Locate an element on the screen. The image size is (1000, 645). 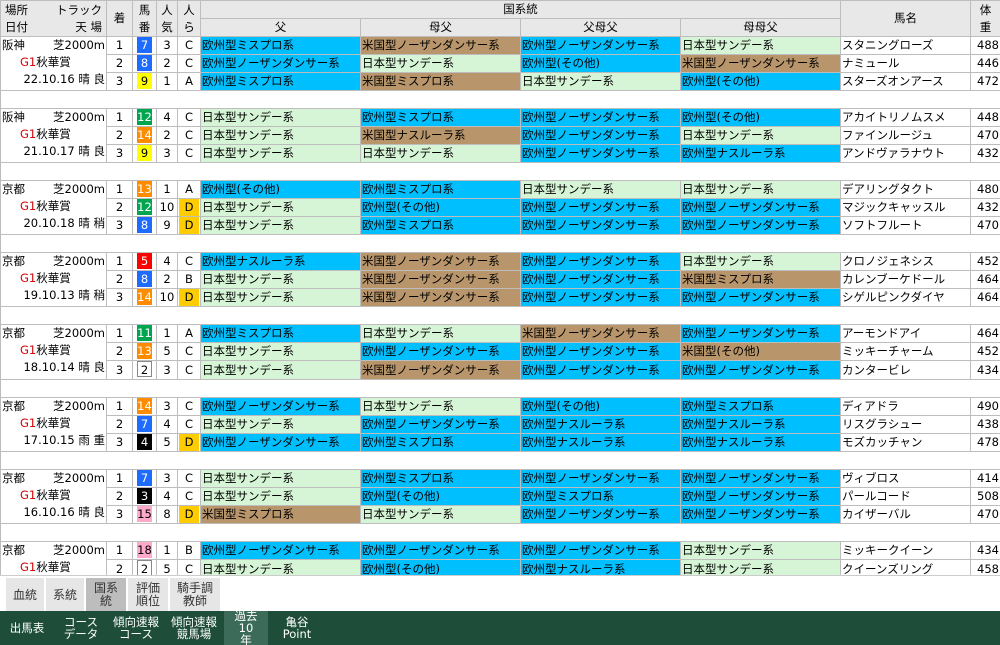
horse-name: ファインルージュ is located at coordinates (905, 135).